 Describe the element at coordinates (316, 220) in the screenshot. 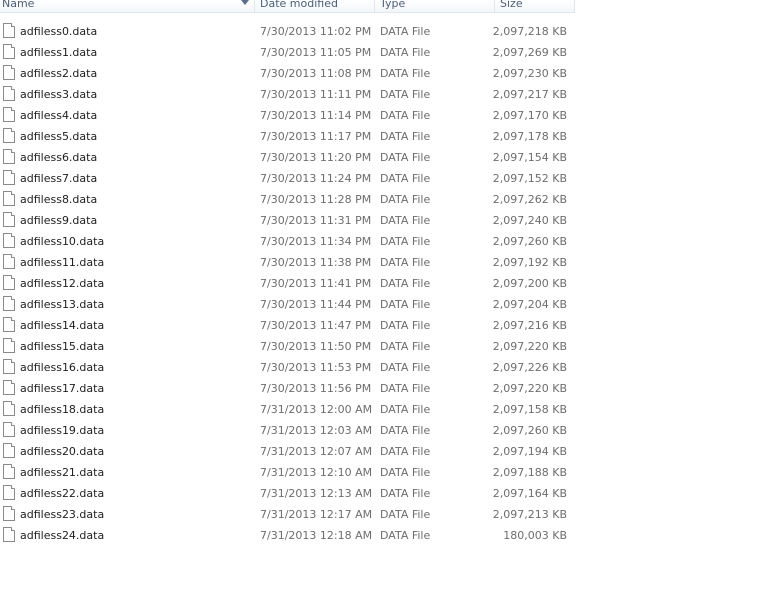

I see `file-date-modified: 7/30/2013 11:31 PM` at that location.